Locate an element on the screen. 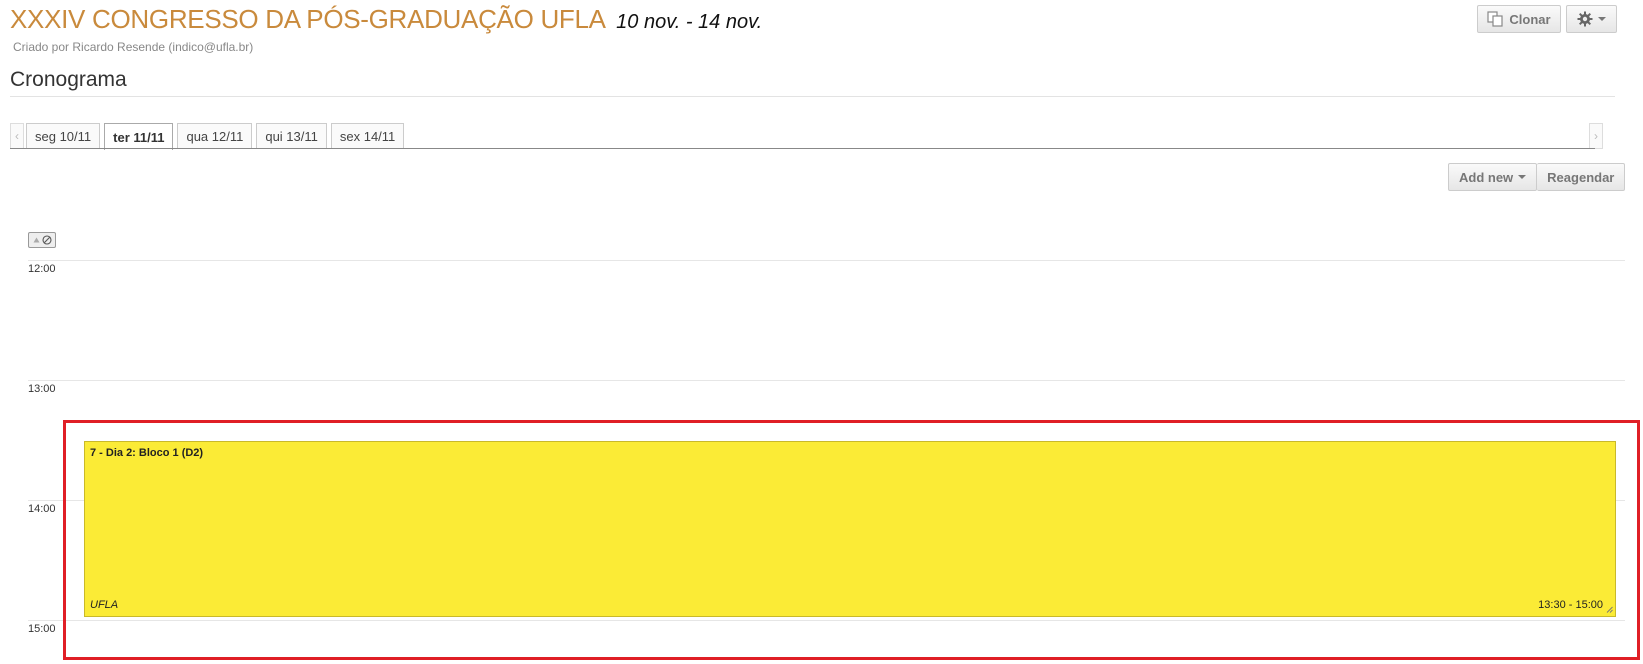 This screenshot has height=664, width=1643. clone-button: Clonar is located at coordinates (1519, 19).